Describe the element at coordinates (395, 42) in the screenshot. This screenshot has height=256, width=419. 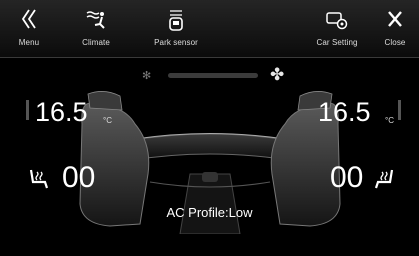
I see `close-label: Close` at that location.